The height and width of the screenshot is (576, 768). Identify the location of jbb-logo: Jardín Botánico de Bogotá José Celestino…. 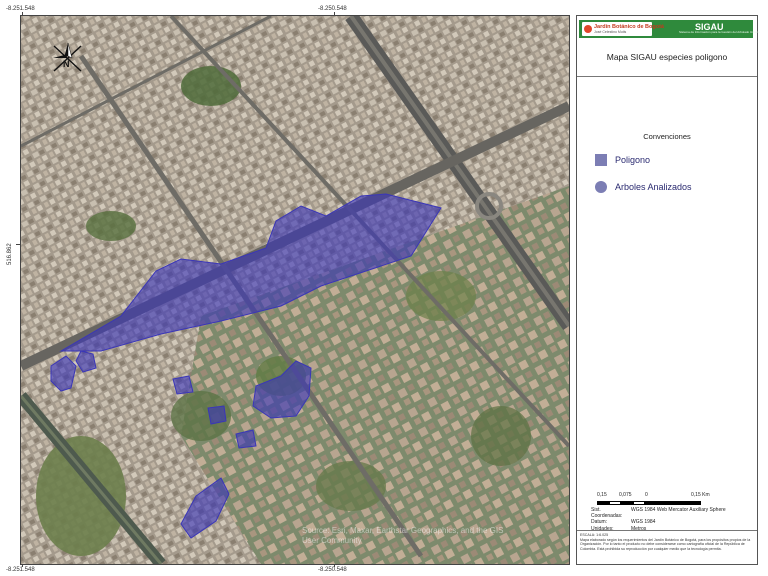
(623, 29).